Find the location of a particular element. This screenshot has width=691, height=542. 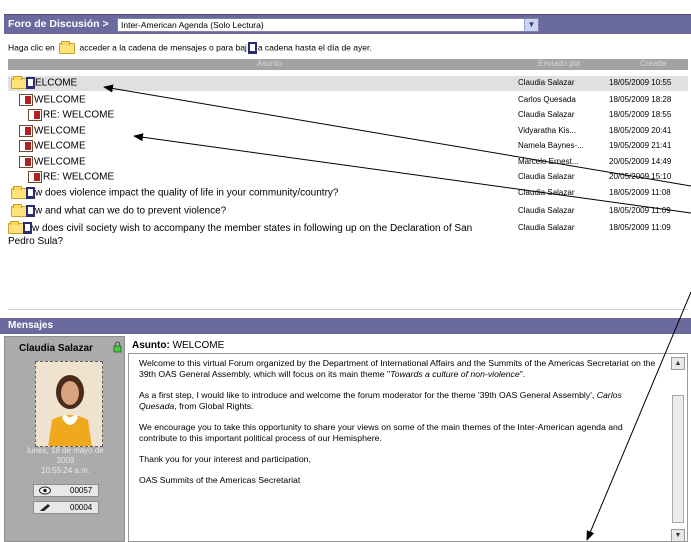

views-count: 00057 is located at coordinates (81, 490).